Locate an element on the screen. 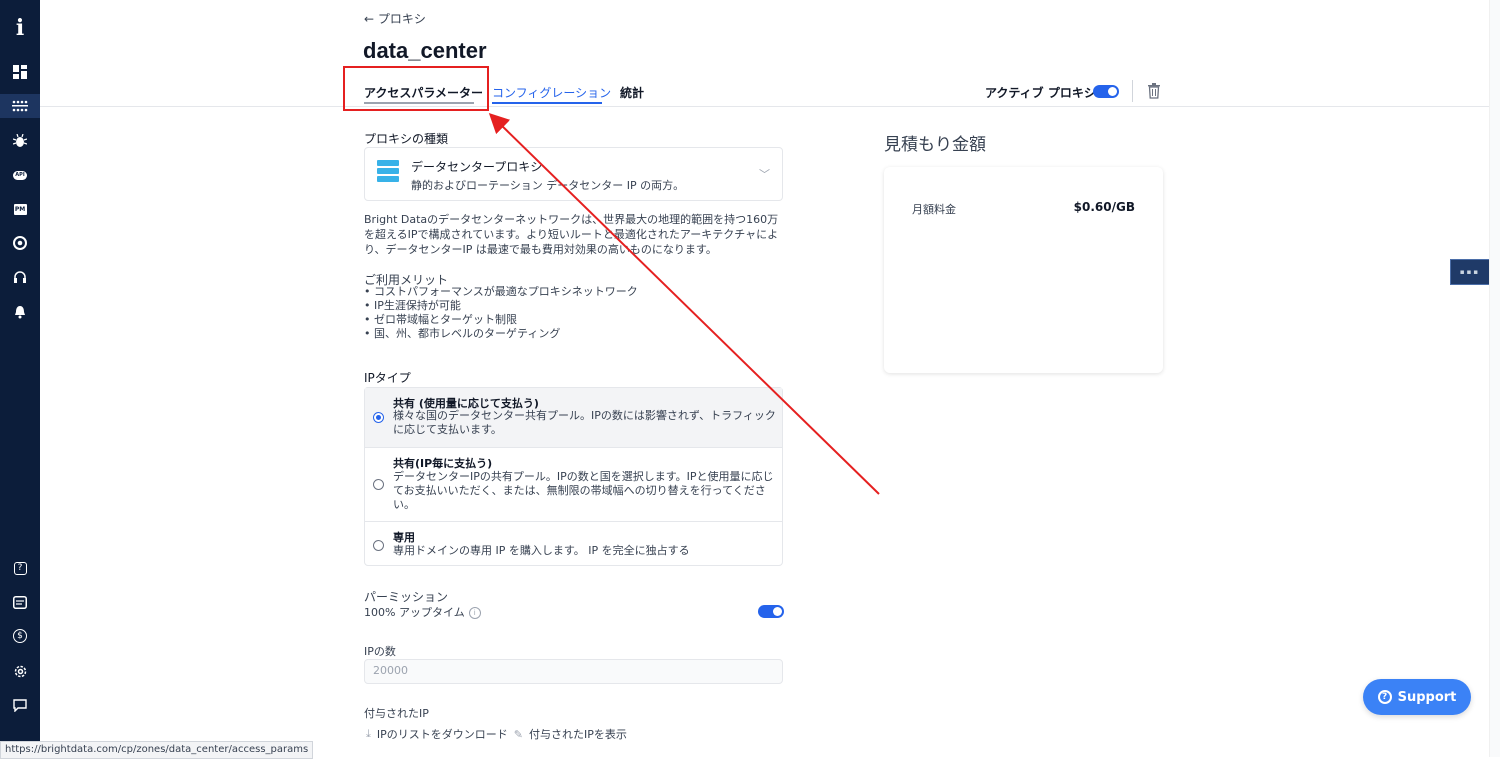  support-button: ? Support is located at coordinates (1417, 697).